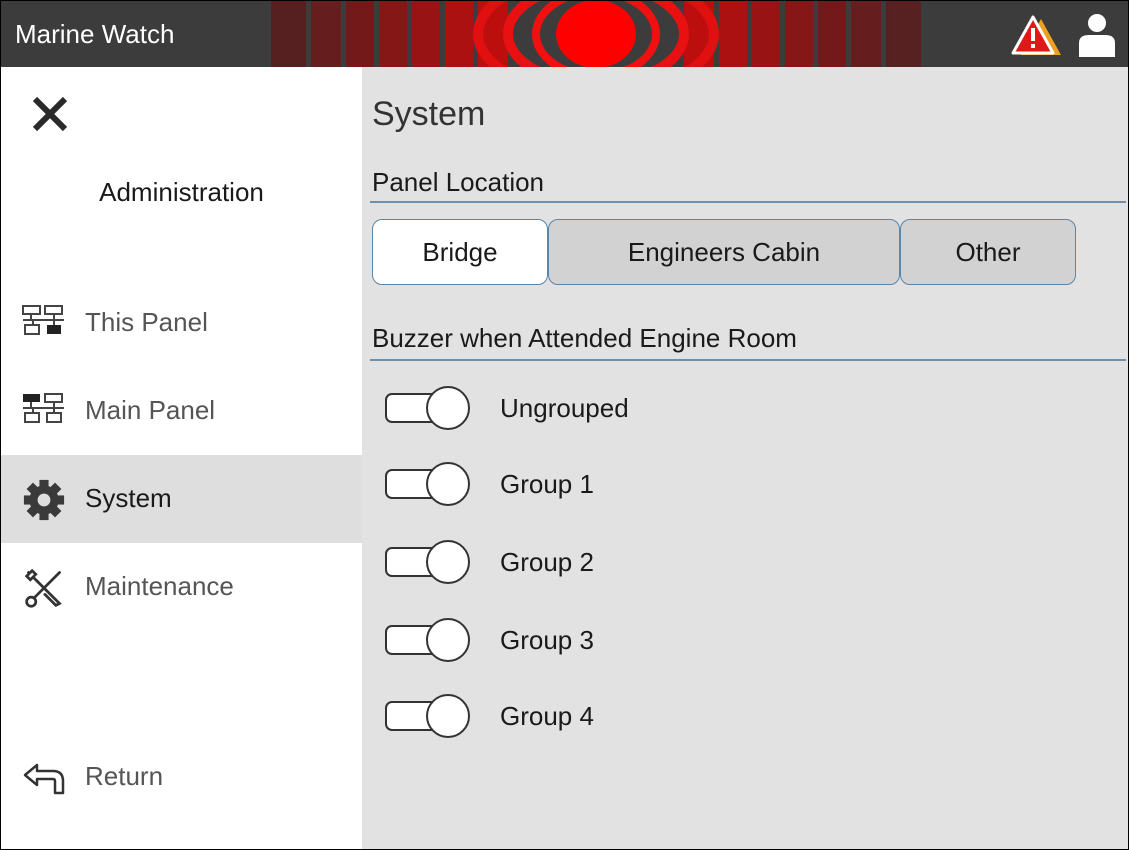 The width and height of the screenshot is (1129, 850). Describe the element at coordinates (95, 34) in the screenshot. I see `app-title: Marine Watch` at that location.